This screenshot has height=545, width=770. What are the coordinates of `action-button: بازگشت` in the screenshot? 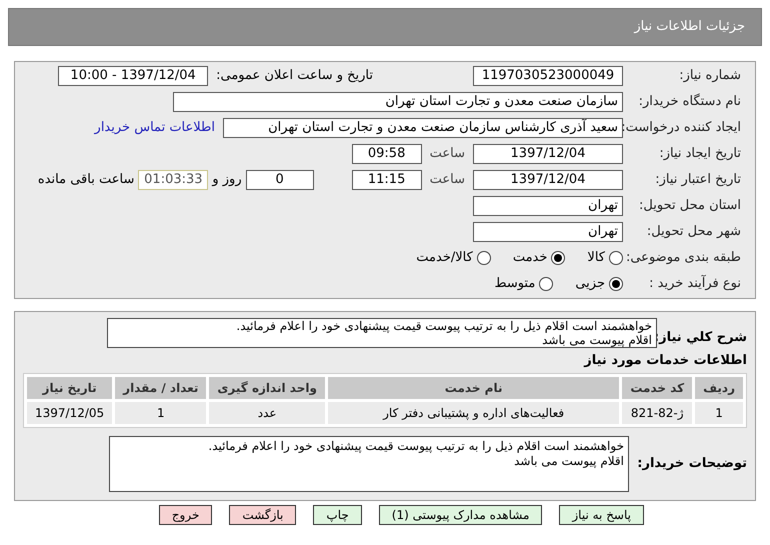 It's located at (262, 515).